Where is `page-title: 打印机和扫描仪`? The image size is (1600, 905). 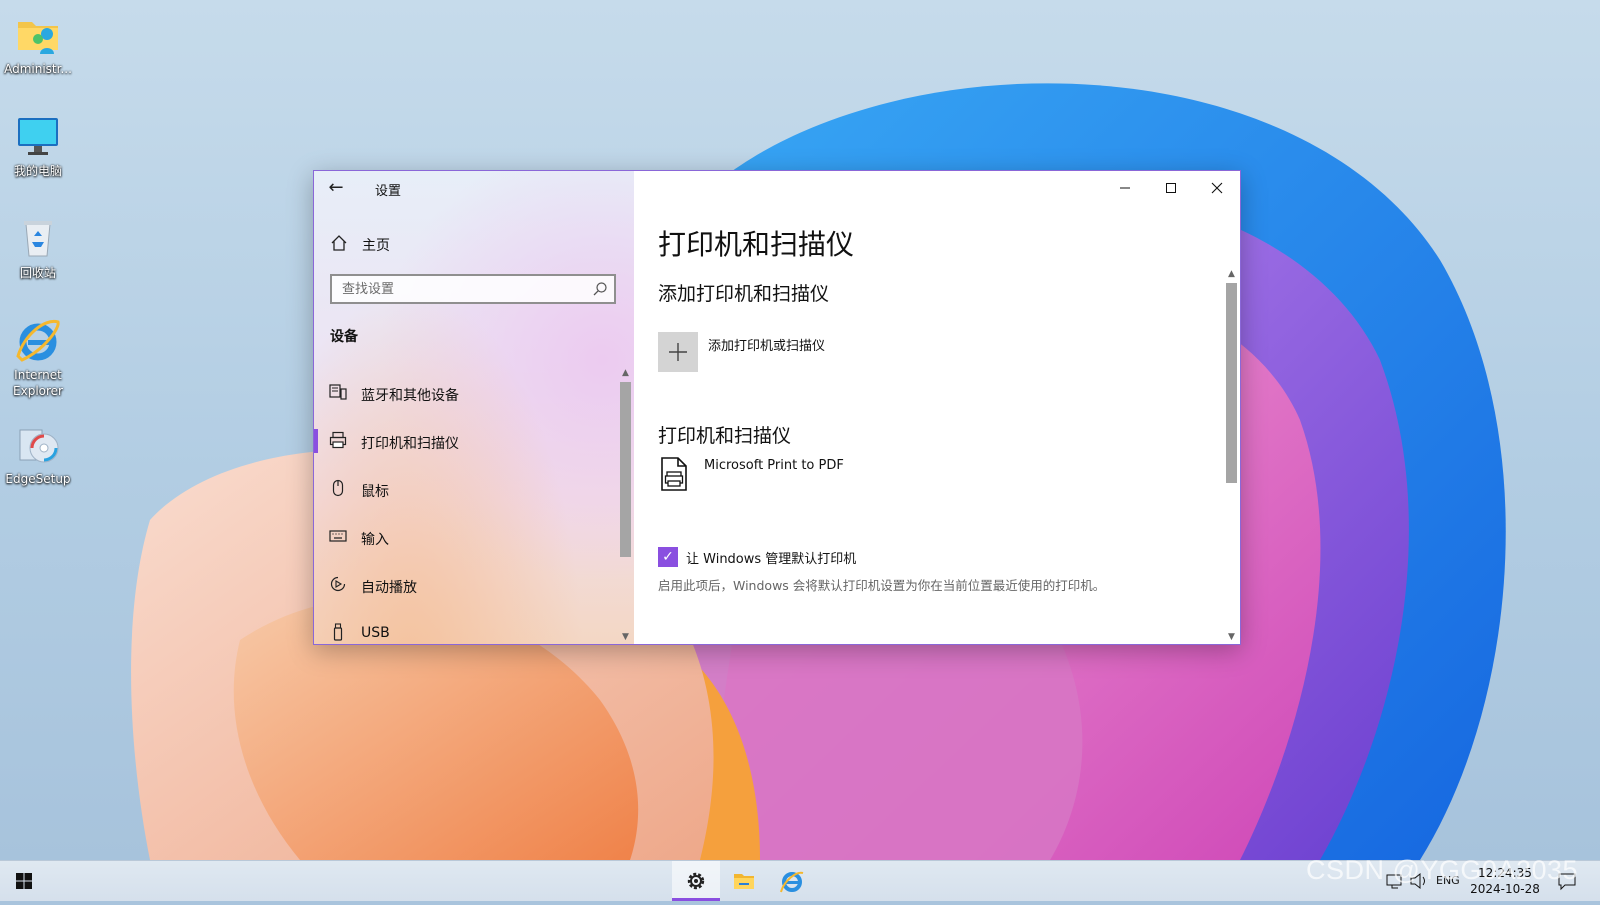
page-title: 打印机和扫描仪 is located at coordinates (756, 244).